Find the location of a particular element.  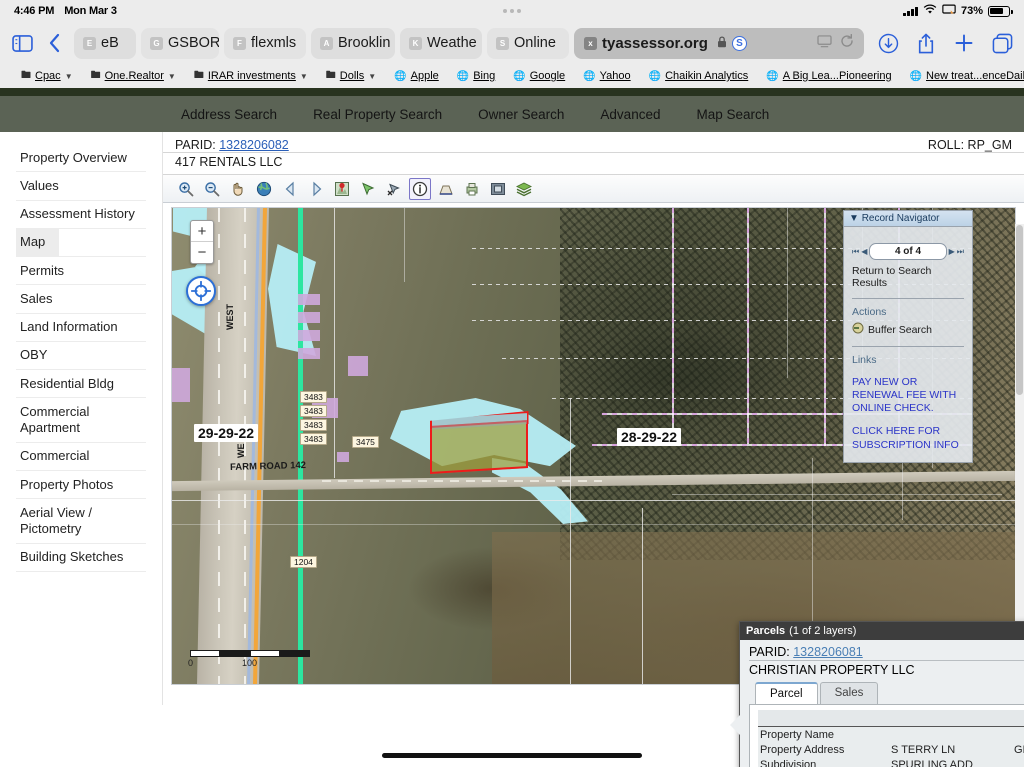

sidebar-item-sales: Sales is located at coordinates (81, 298).